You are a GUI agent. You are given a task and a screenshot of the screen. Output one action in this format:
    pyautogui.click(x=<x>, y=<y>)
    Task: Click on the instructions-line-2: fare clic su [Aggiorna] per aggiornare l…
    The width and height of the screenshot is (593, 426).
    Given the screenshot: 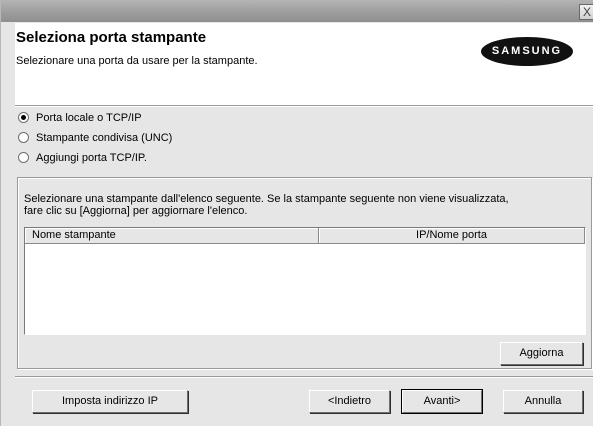 What is the action you would take?
    pyautogui.click(x=136, y=211)
    